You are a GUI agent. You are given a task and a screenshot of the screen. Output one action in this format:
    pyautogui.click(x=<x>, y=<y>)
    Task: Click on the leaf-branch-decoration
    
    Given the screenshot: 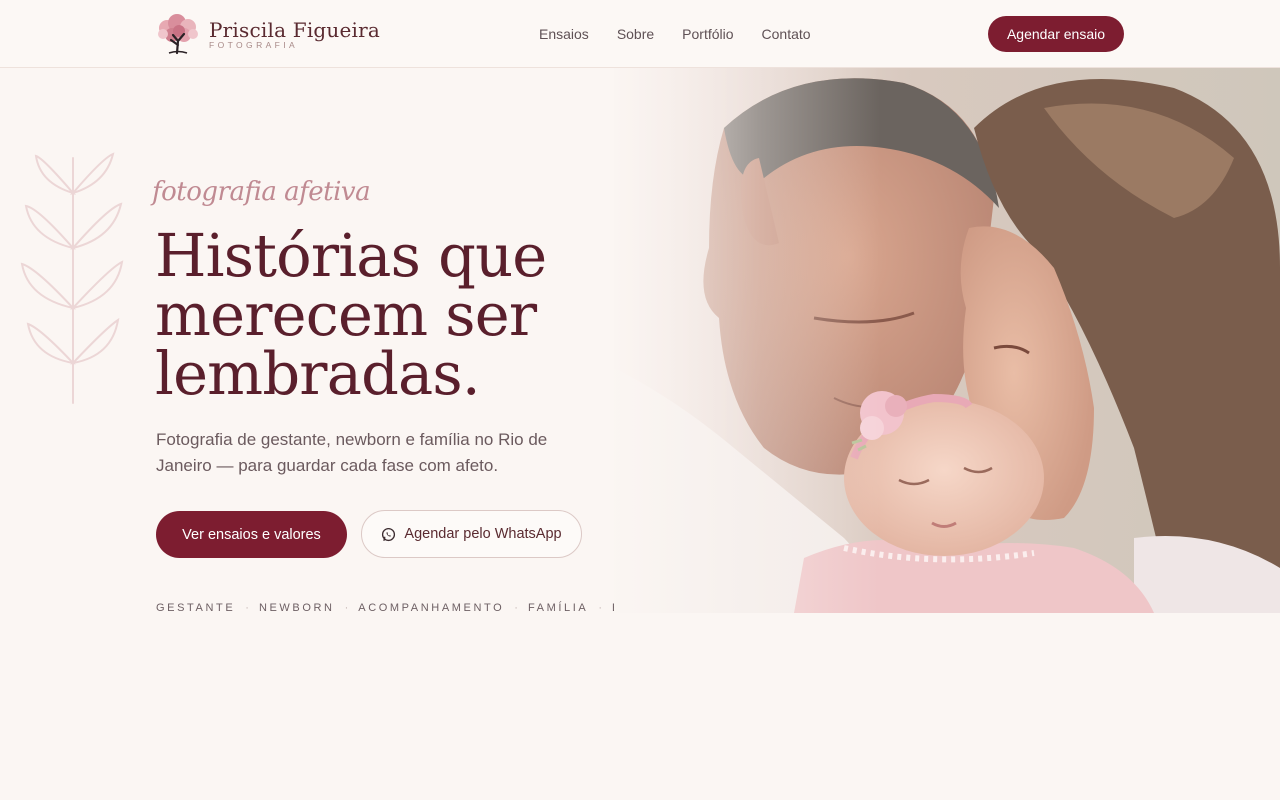 What is the action you would take?
    pyautogui.click(x=72, y=278)
    